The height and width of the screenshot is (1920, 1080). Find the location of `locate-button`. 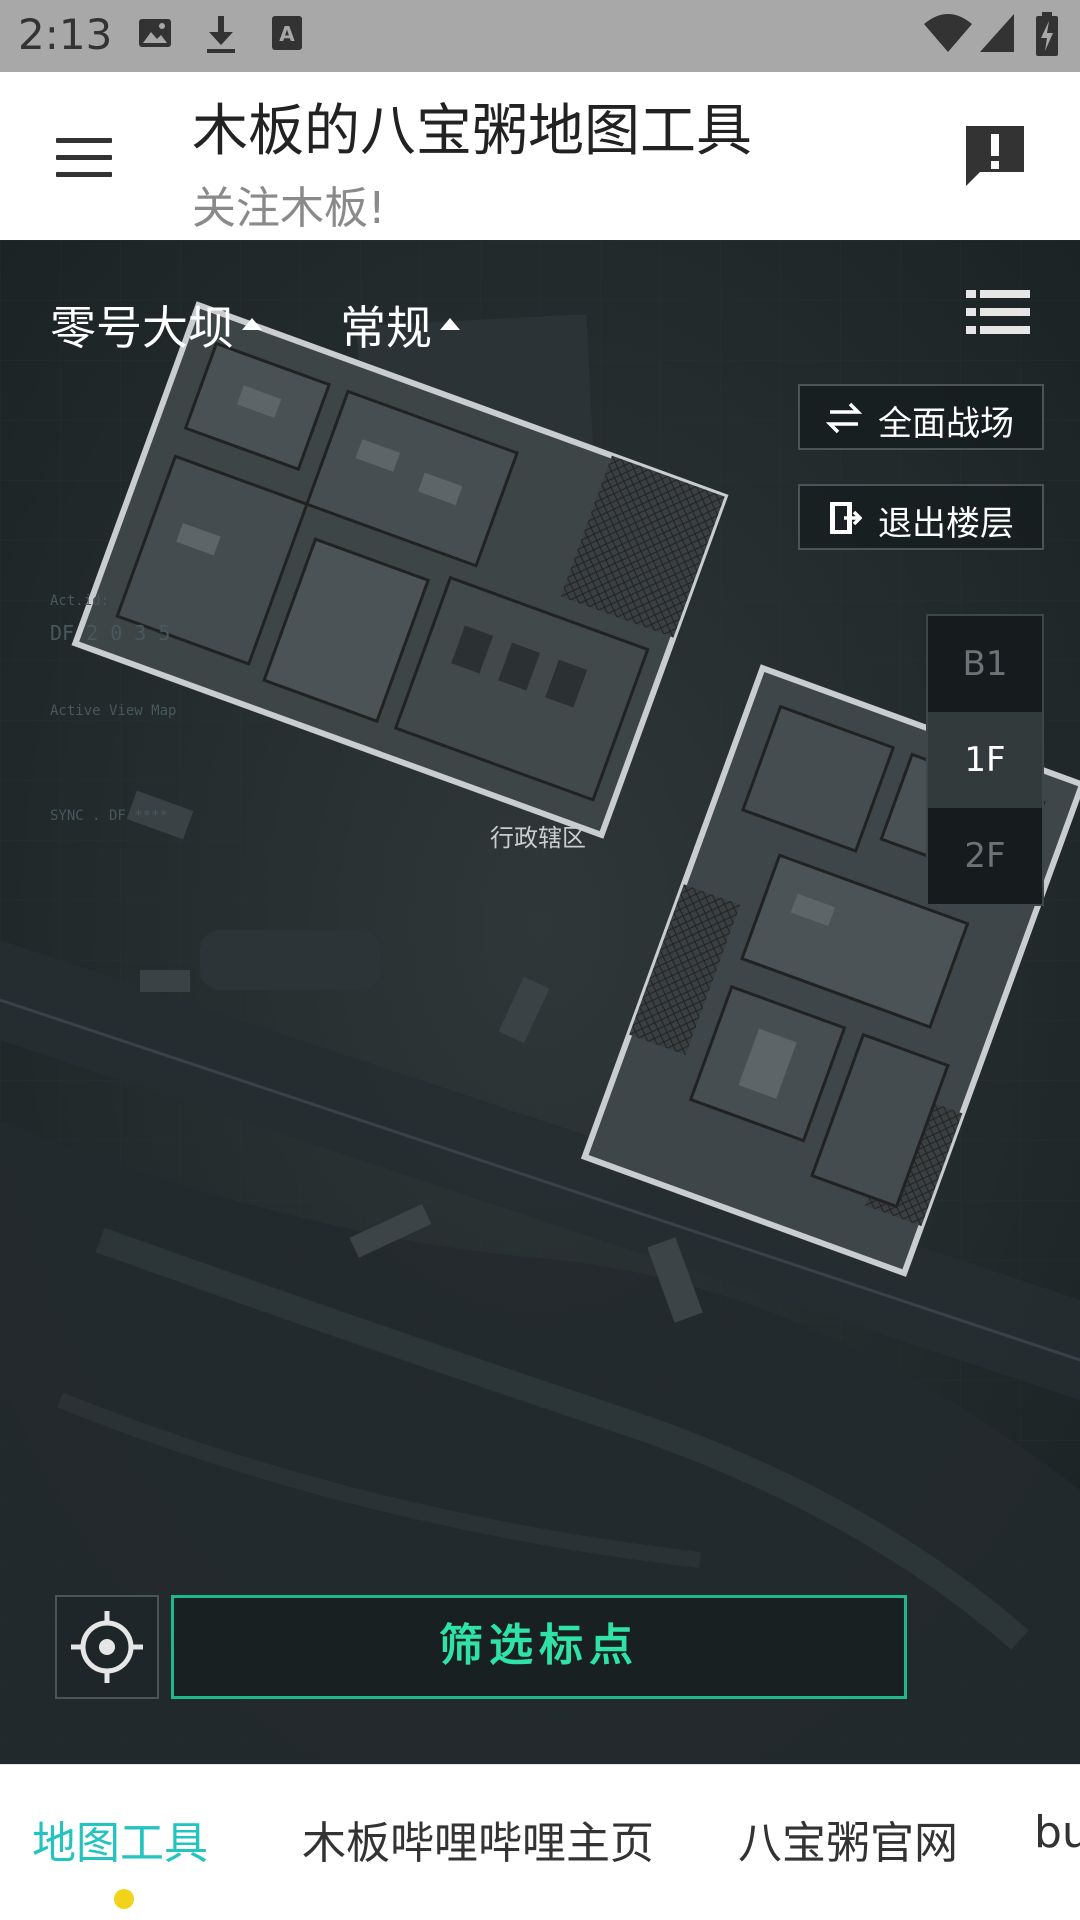

locate-button is located at coordinates (107, 1647).